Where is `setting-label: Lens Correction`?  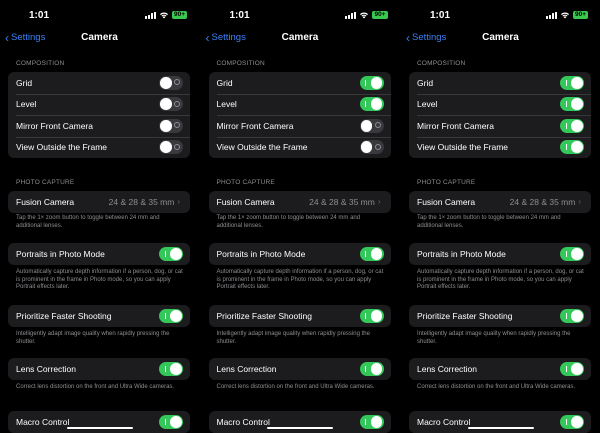 setting-label: Lens Correction is located at coordinates (46, 368).